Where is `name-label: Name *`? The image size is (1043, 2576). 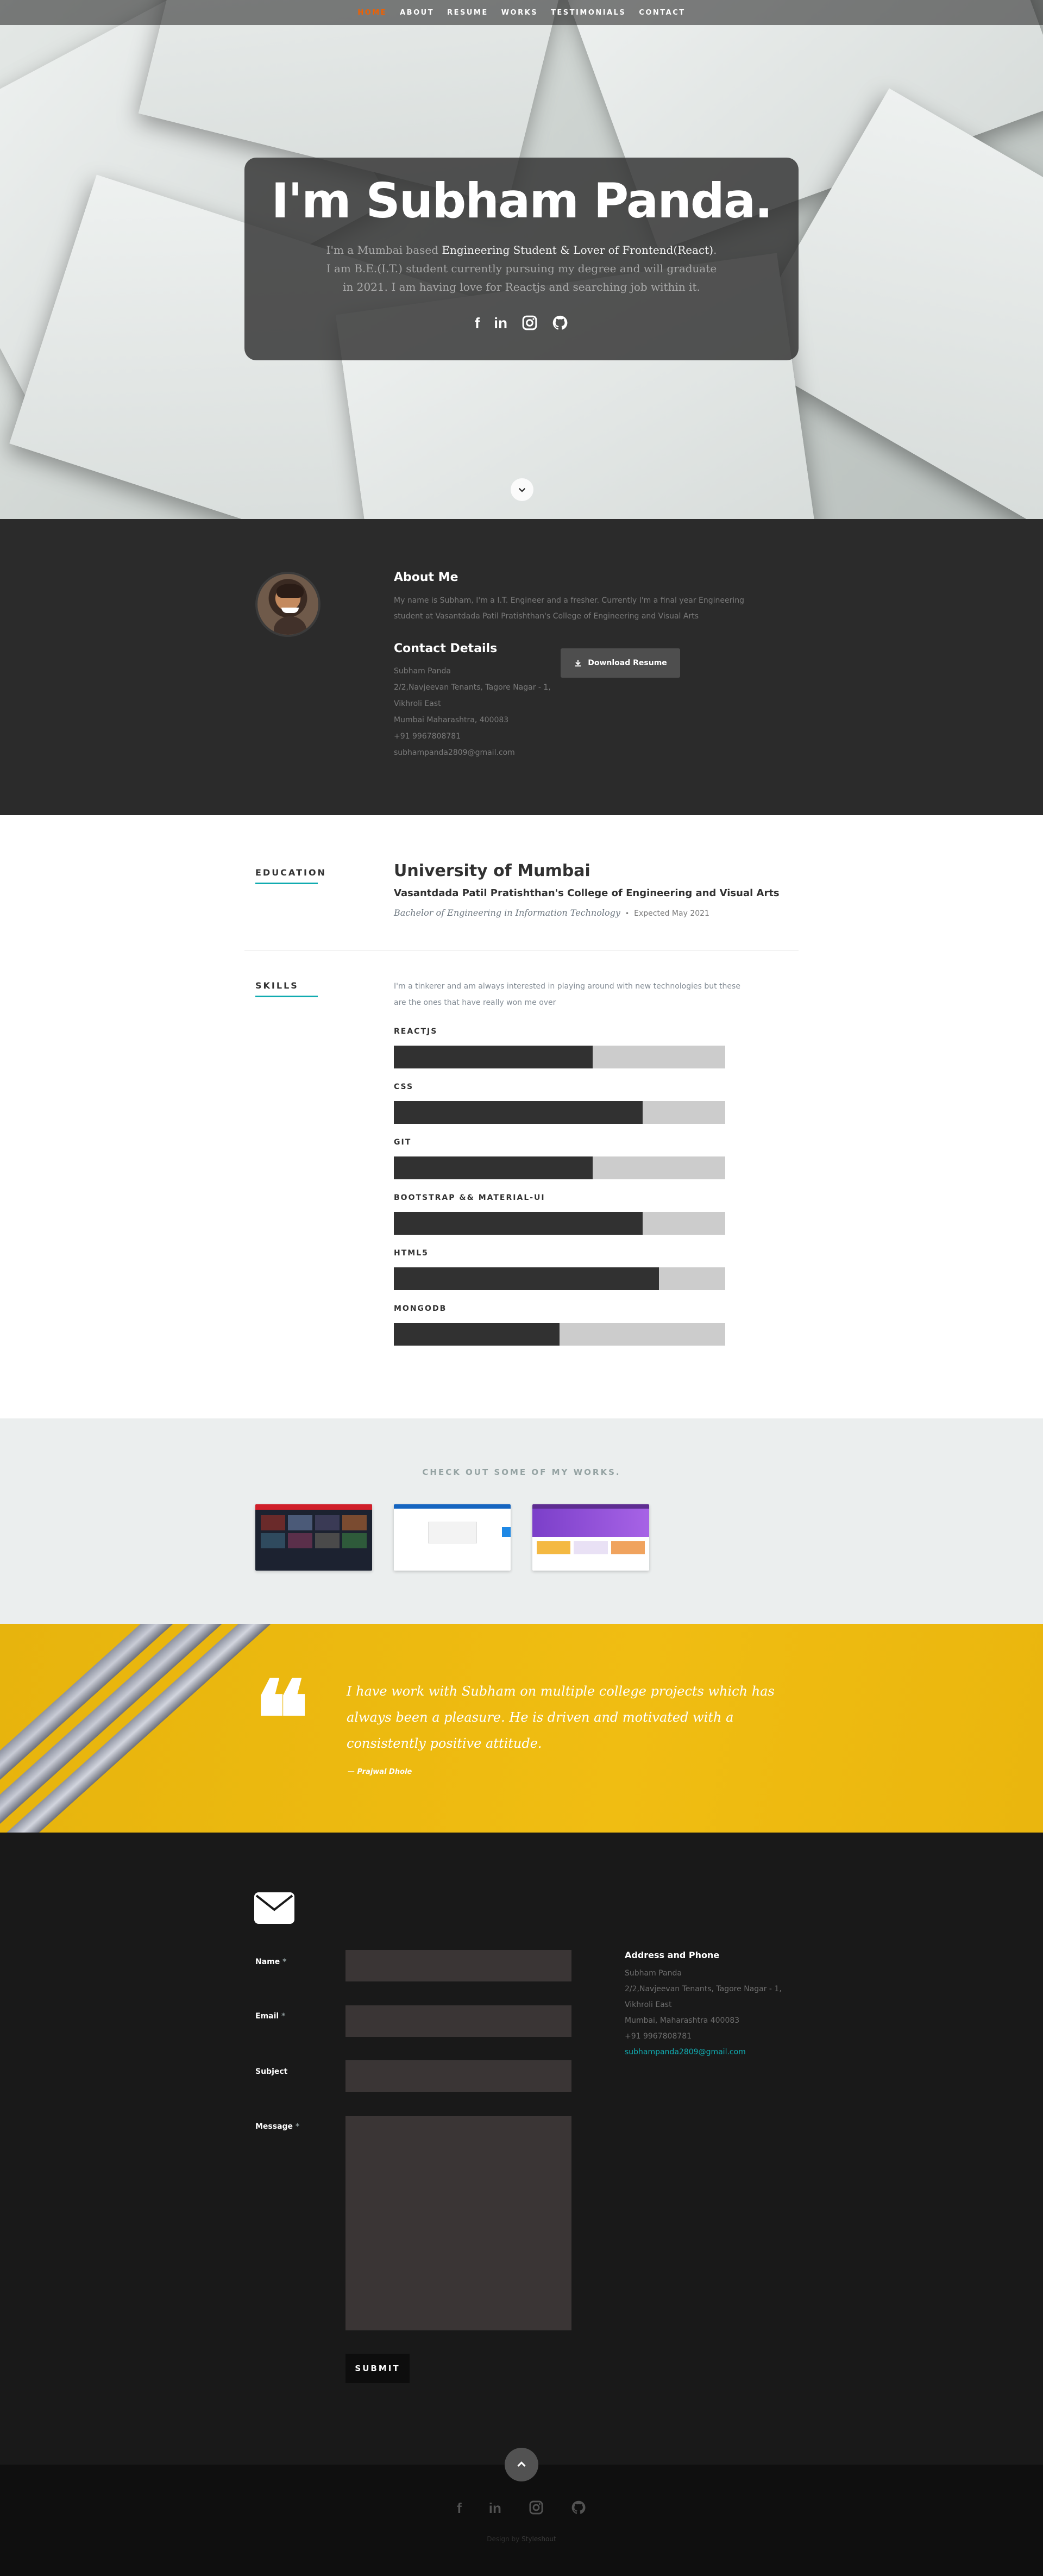 name-label: Name * is located at coordinates (270, 1962).